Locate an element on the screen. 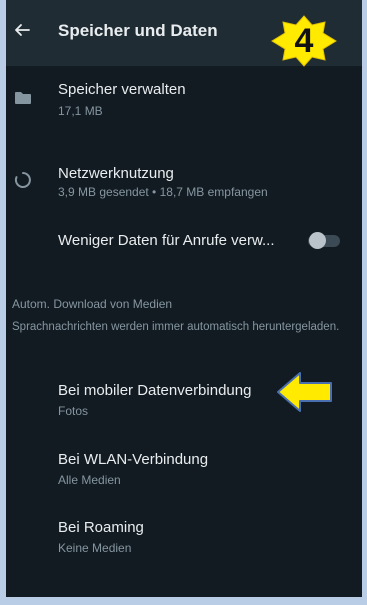 This screenshot has height=605, width=367. network-usage-summary: 3,9 MB gesendet • 18,7 MB empfangen is located at coordinates (163, 192).